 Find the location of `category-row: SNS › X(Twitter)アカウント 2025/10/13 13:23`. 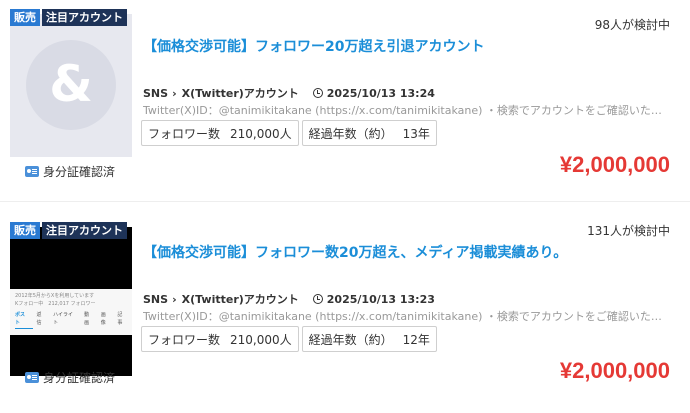

category-row: SNS › X(Twitter)アカウント 2025/10/13 13:23 is located at coordinates (289, 299).